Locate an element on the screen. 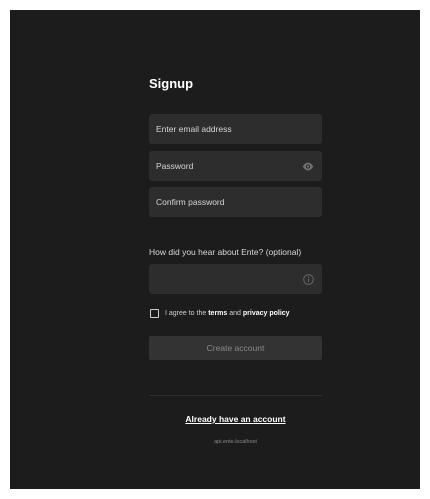  referral-label: How did you hear about Ente? (optional) is located at coordinates (225, 252).